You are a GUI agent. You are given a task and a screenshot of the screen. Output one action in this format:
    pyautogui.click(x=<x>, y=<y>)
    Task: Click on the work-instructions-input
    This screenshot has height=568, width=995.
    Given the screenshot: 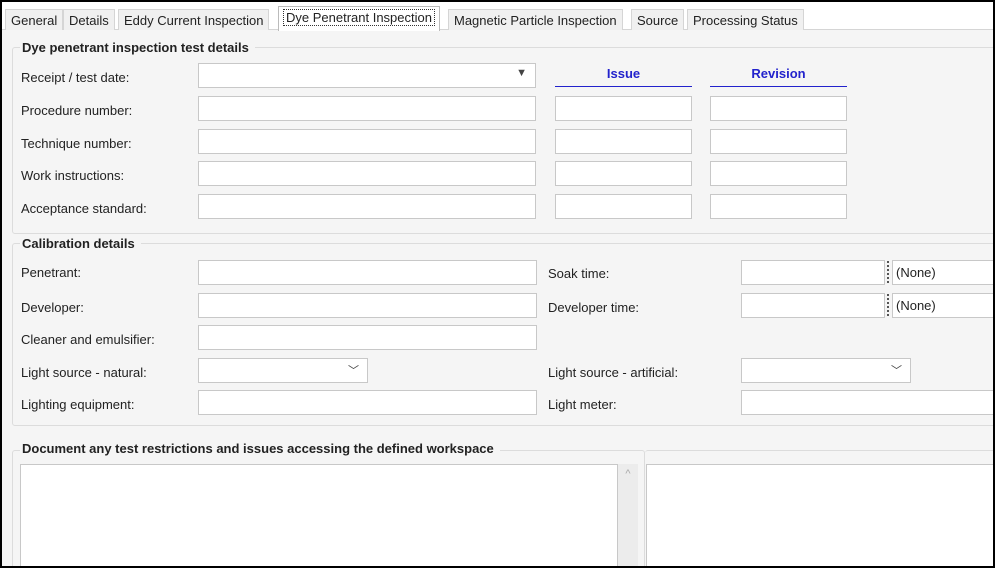 What is the action you would take?
    pyautogui.click(x=367, y=173)
    